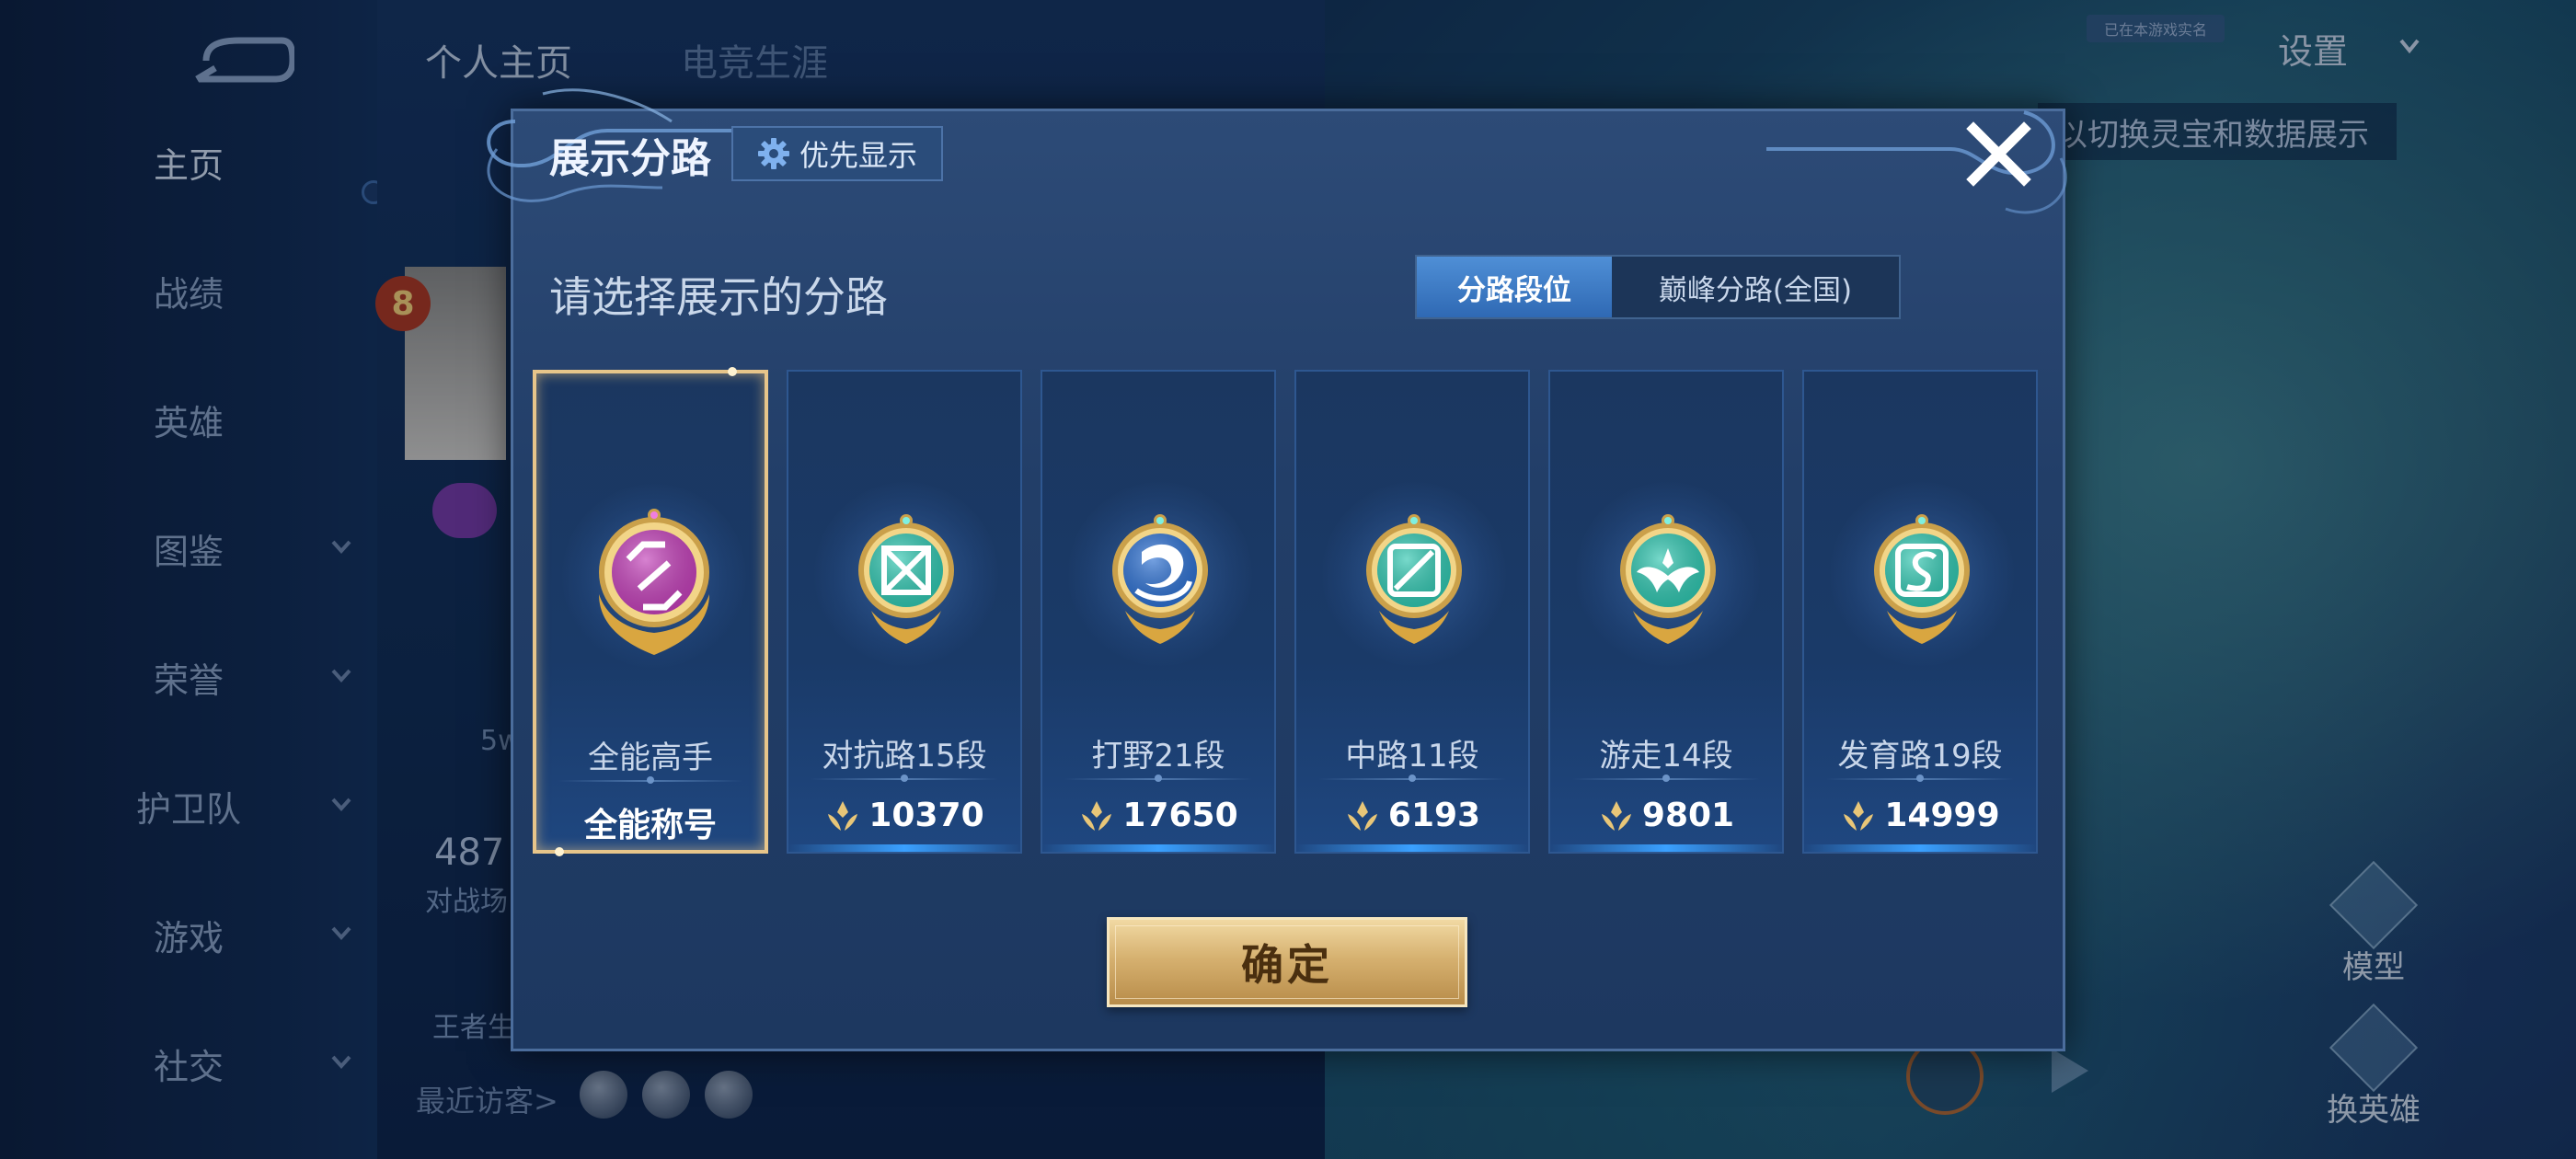 The image size is (2576, 1159). Describe the element at coordinates (1160, 579) in the screenshot. I see `jungle-dragon-medal-icon` at that location.